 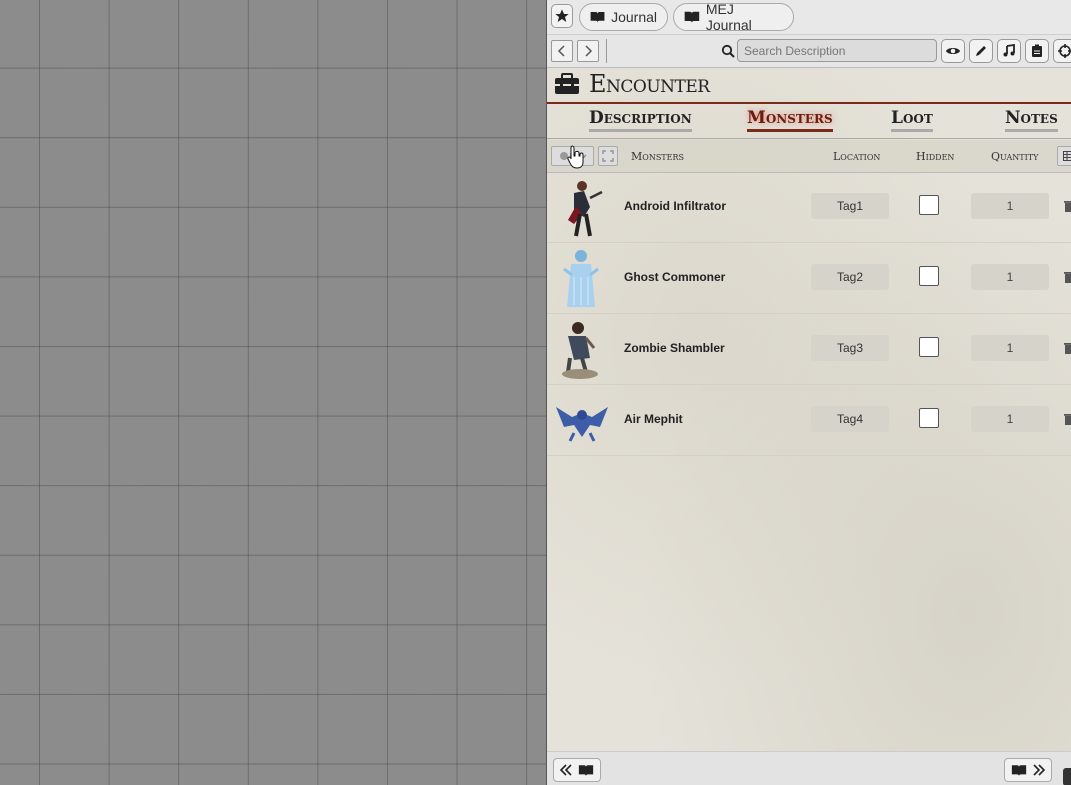 I want to click on column-header-monsters: Monsters, so click(x=657, y=156).